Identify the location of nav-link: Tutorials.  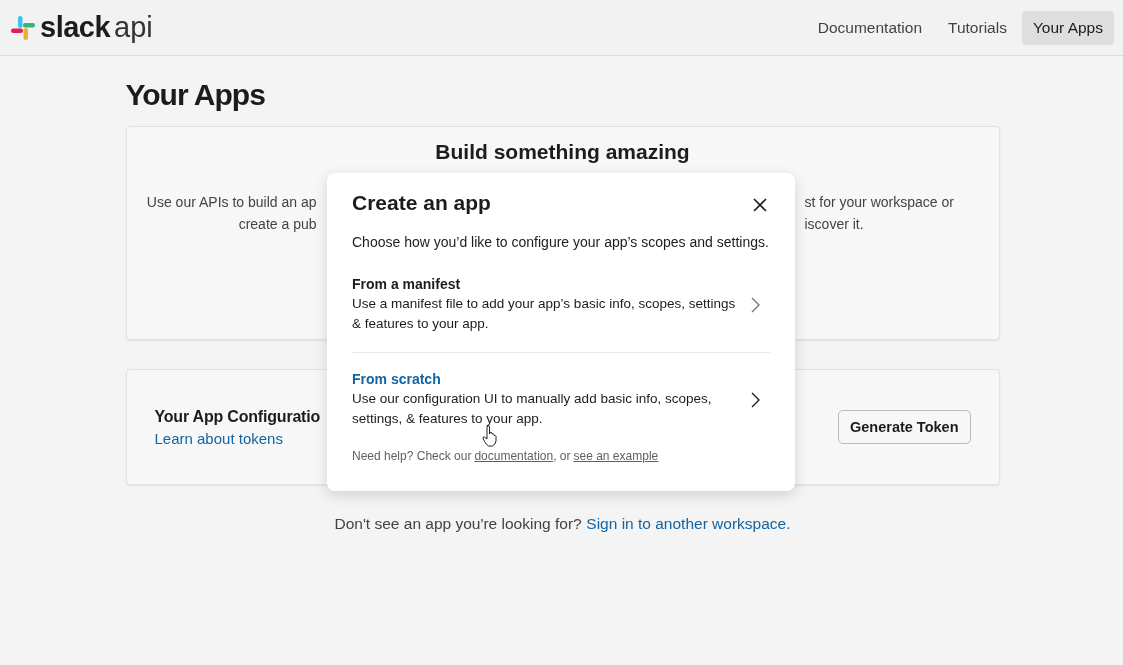
(977, 27).